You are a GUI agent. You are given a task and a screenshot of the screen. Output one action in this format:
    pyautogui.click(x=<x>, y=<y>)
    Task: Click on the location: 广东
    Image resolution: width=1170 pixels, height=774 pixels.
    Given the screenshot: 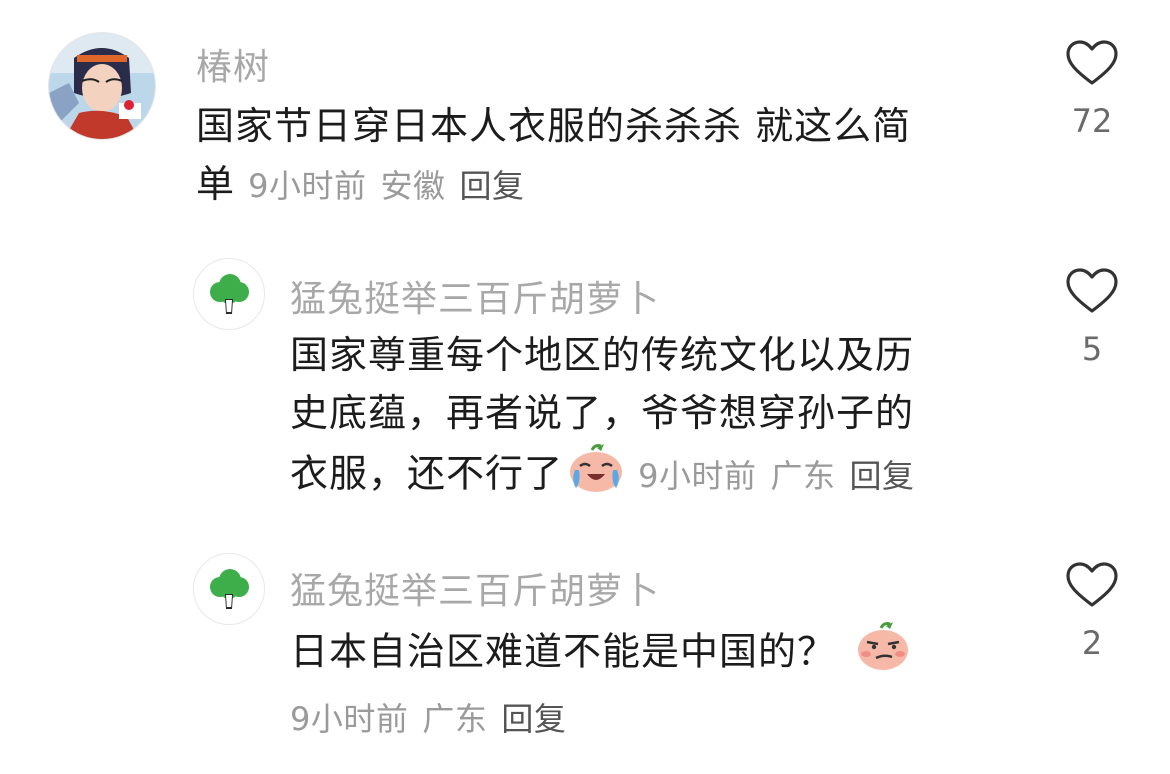 What is the action you would take?
    pyautogui.click(x=455, y=719)
    